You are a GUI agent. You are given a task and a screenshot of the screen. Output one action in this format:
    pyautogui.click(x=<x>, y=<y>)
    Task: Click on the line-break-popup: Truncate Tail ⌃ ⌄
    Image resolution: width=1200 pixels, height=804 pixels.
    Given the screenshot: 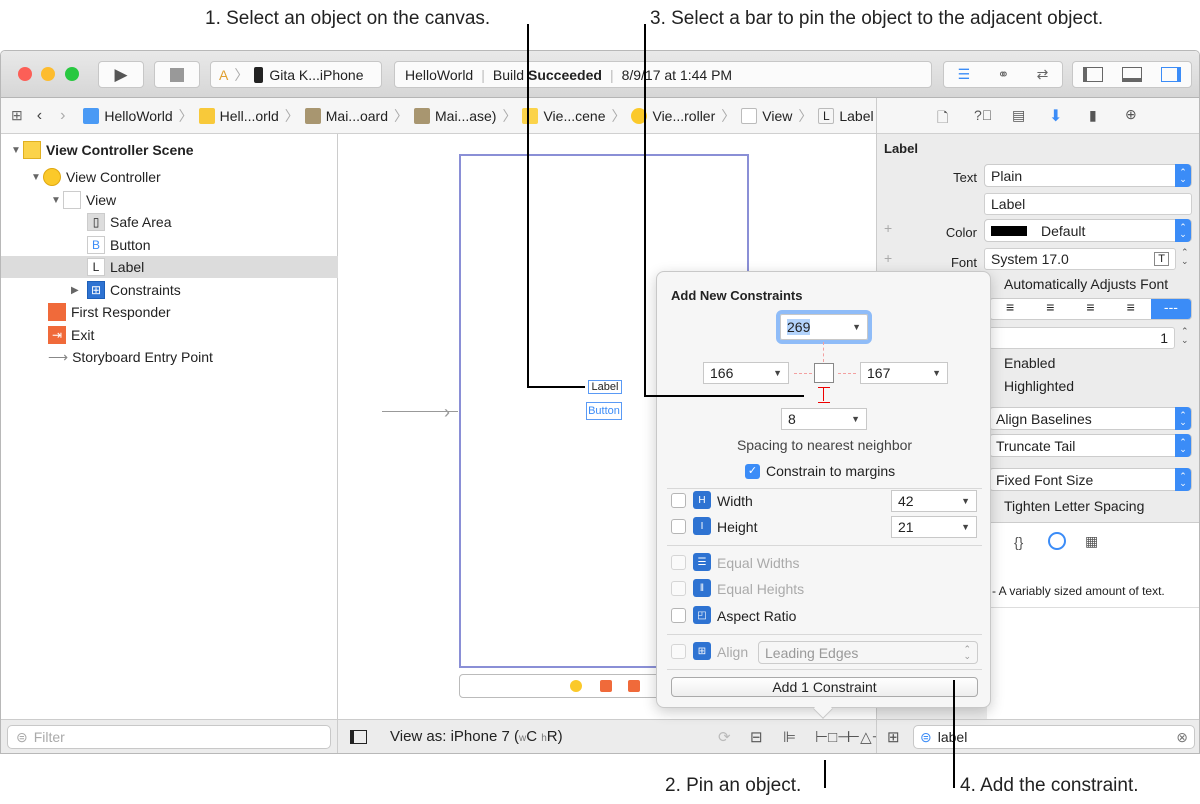 What is the action you would take?
    pyautogui.click(x=1090, y=445)
    